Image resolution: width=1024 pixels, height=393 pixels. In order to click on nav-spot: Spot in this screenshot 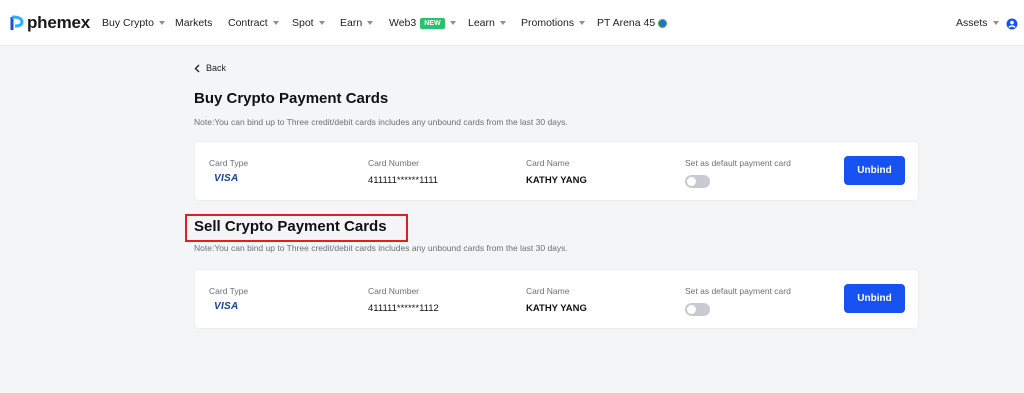, I will do `click(308, 23)`.